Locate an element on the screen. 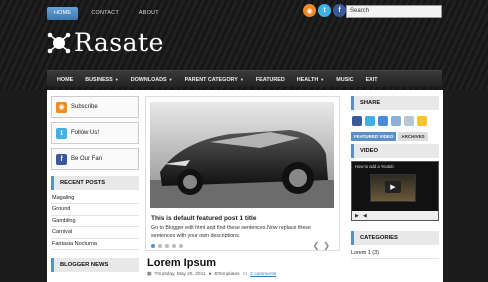 This screenshot has height=282, width=488. nav-item-business: BUSINESS ▼ is located at coordinates (102, 80).